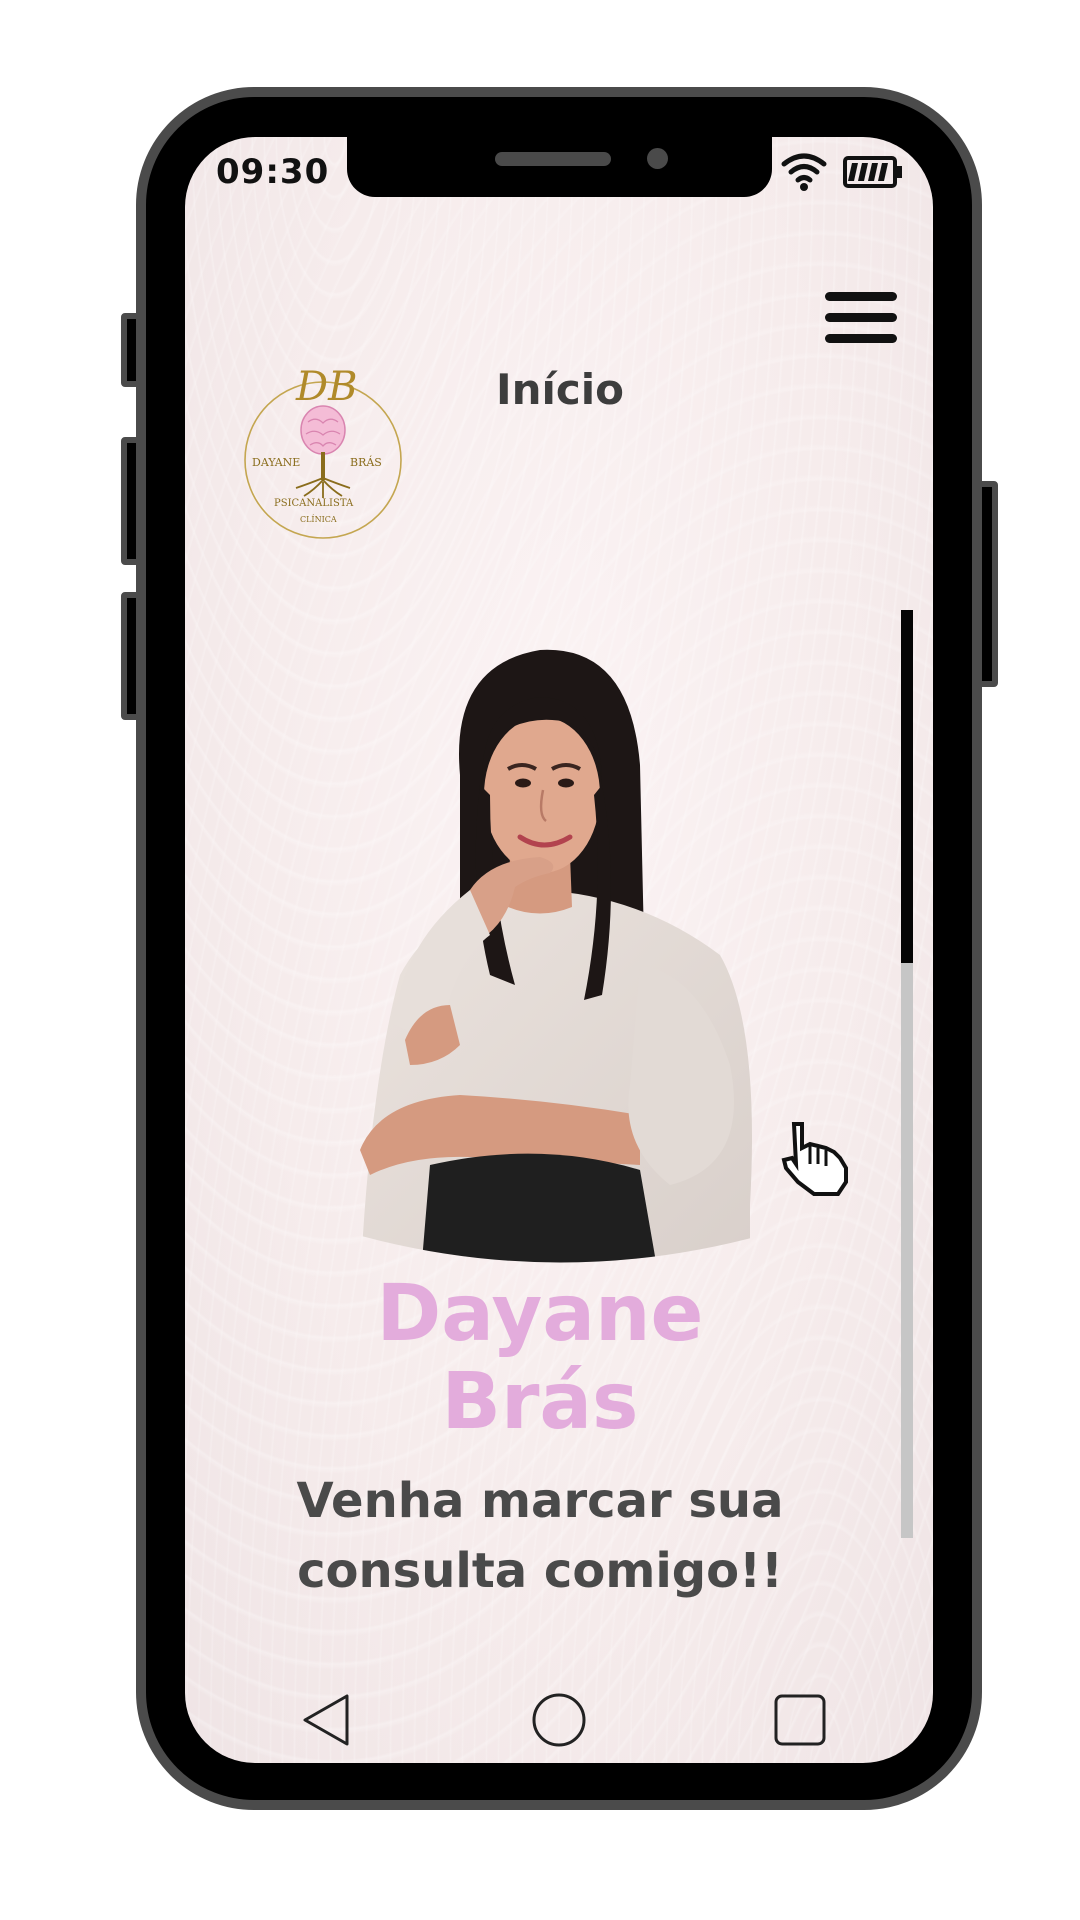  Describe the element at coordinates (556, 956) in the screenshot. I see `portrait-photo` at that location.